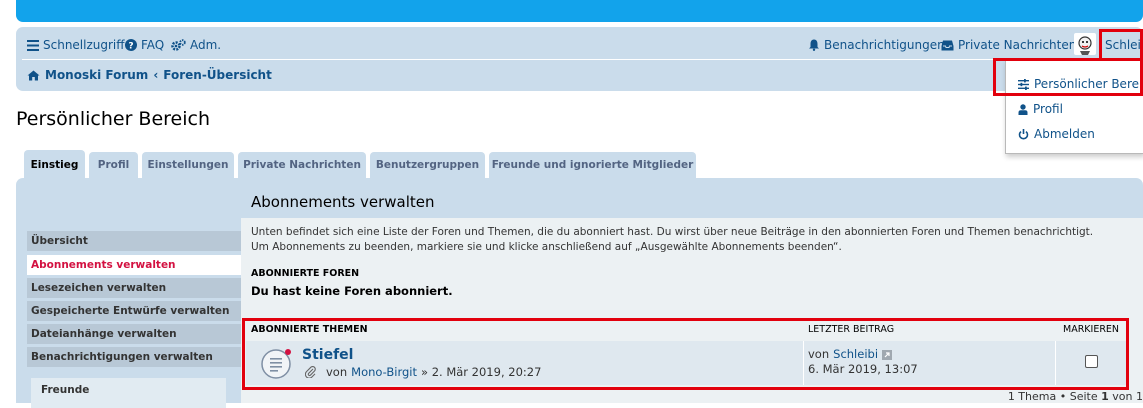 The height and width of the screenshot is (408, 1143). I want to click on breadcrumb-forums: Foren-Übersicht, so click(217, 75).